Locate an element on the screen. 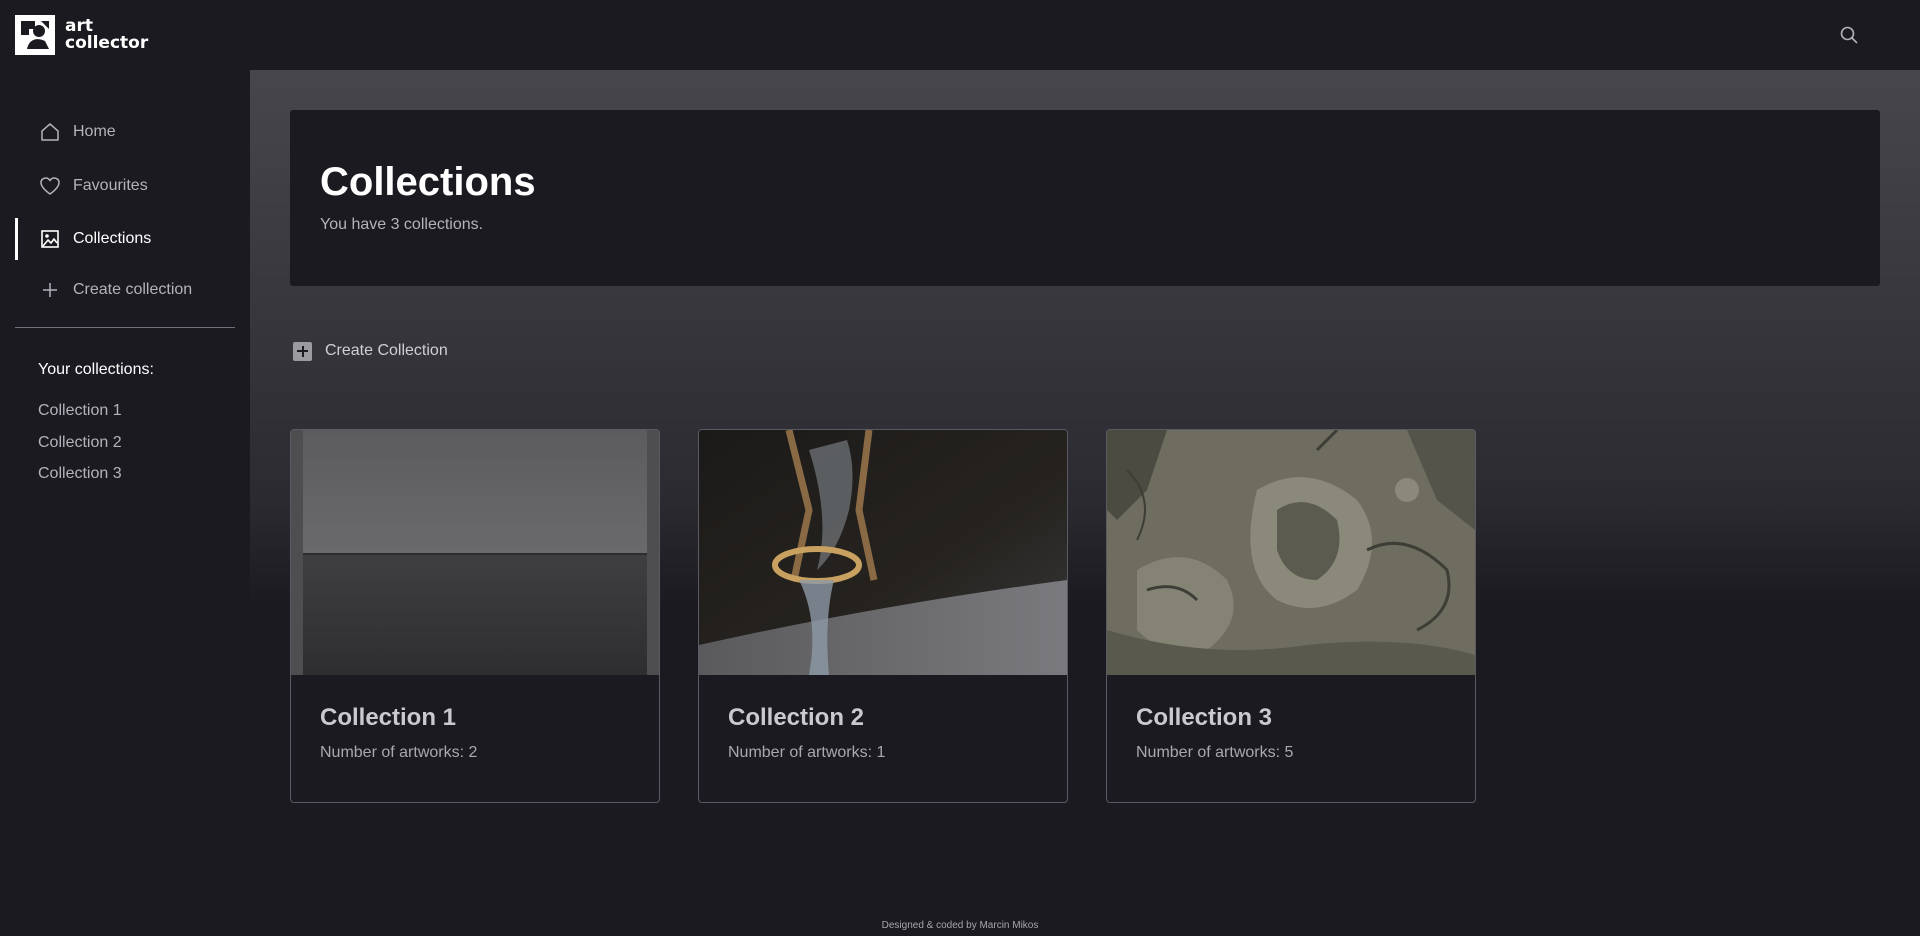  seascape-photo is located at coordinates (475, 552).